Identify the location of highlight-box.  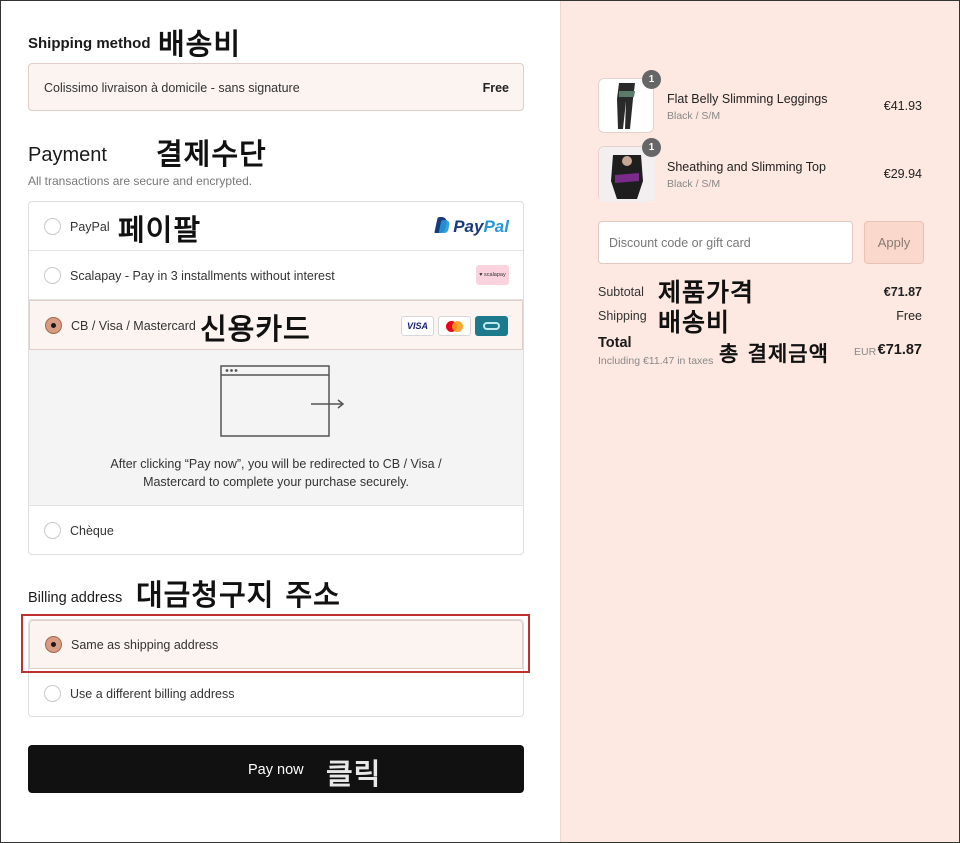
(275, 643).